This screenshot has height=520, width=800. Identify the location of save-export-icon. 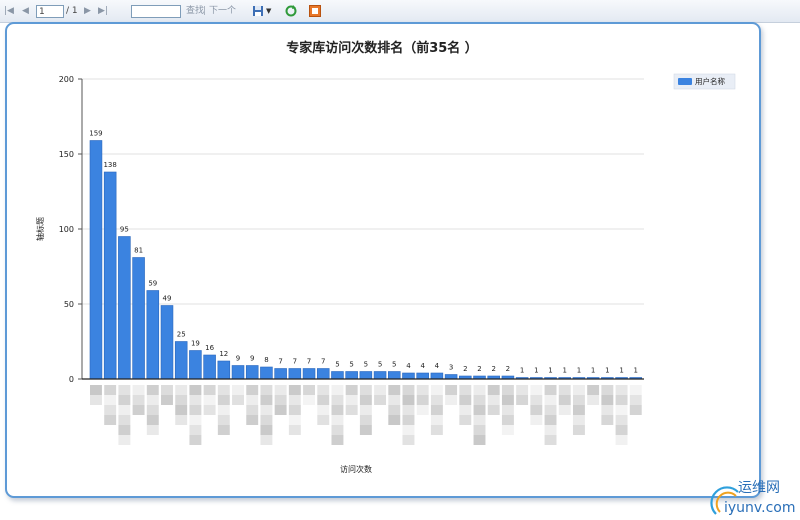
(258, 11).